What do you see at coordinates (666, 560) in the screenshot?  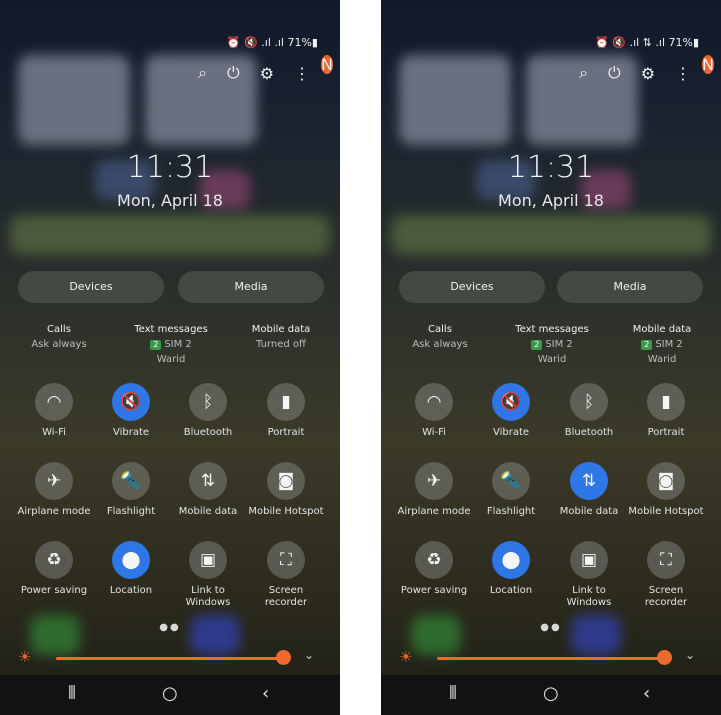 I see `screen-recorder-icon: ⛶` at bounding box center [666, 560].